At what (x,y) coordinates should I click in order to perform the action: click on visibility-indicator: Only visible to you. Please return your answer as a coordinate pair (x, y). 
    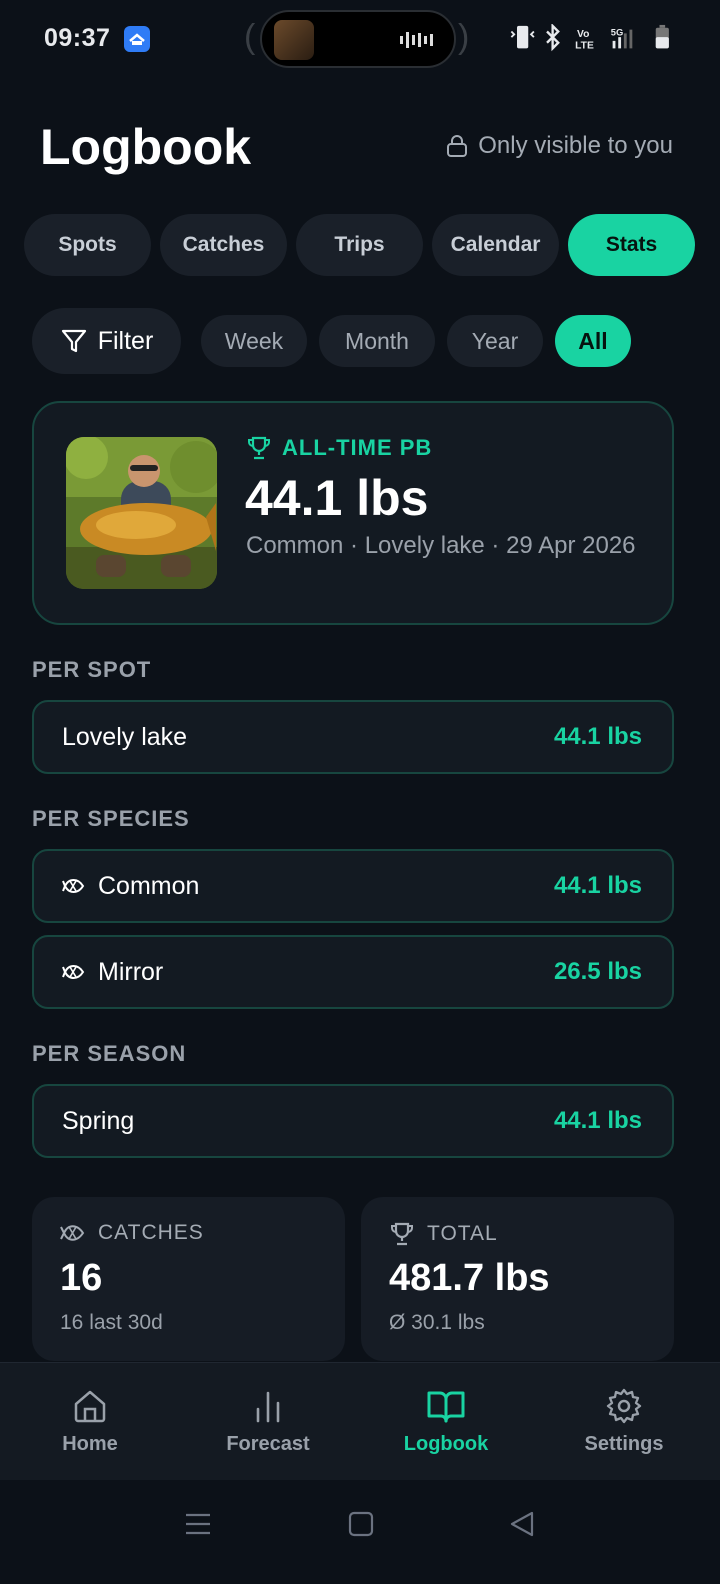
    Looking at the image, I should click on (559, 146).